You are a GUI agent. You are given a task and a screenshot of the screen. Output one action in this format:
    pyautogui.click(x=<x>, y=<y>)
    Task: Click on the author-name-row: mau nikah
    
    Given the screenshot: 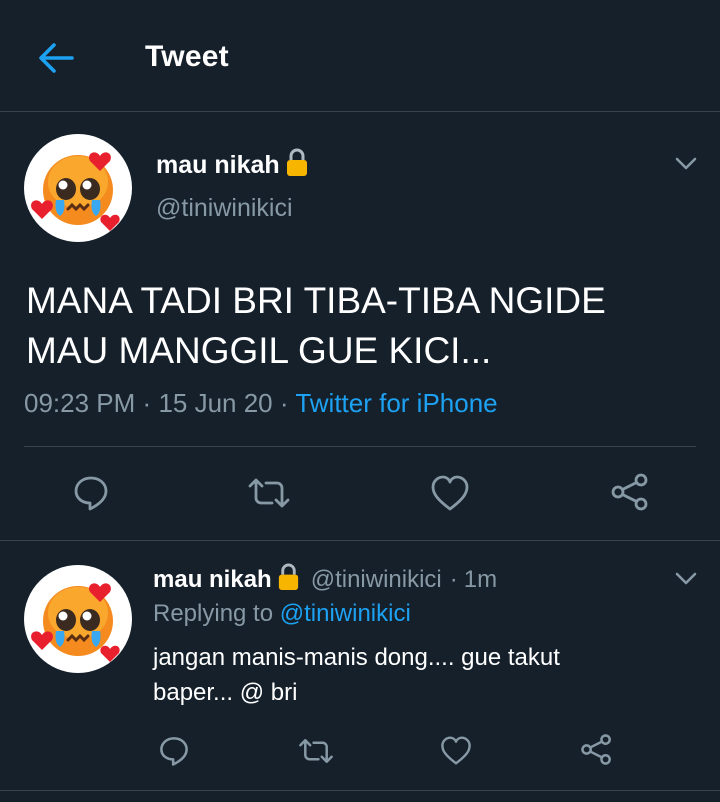 What is the action you would take?
    pyautogui.click(x=233, y=165)
    